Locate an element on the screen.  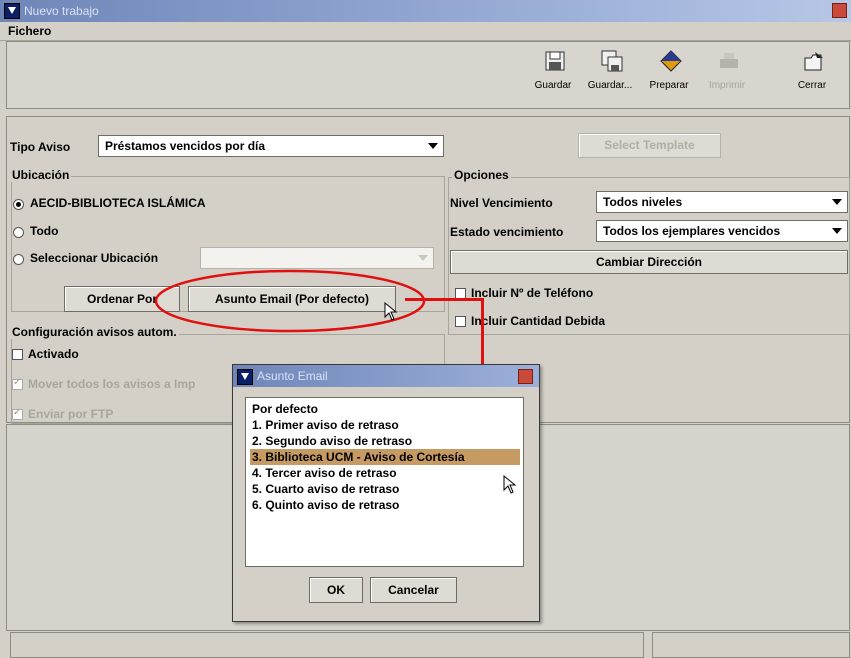
radio-seleccionar is located at coordinates (18, 259).